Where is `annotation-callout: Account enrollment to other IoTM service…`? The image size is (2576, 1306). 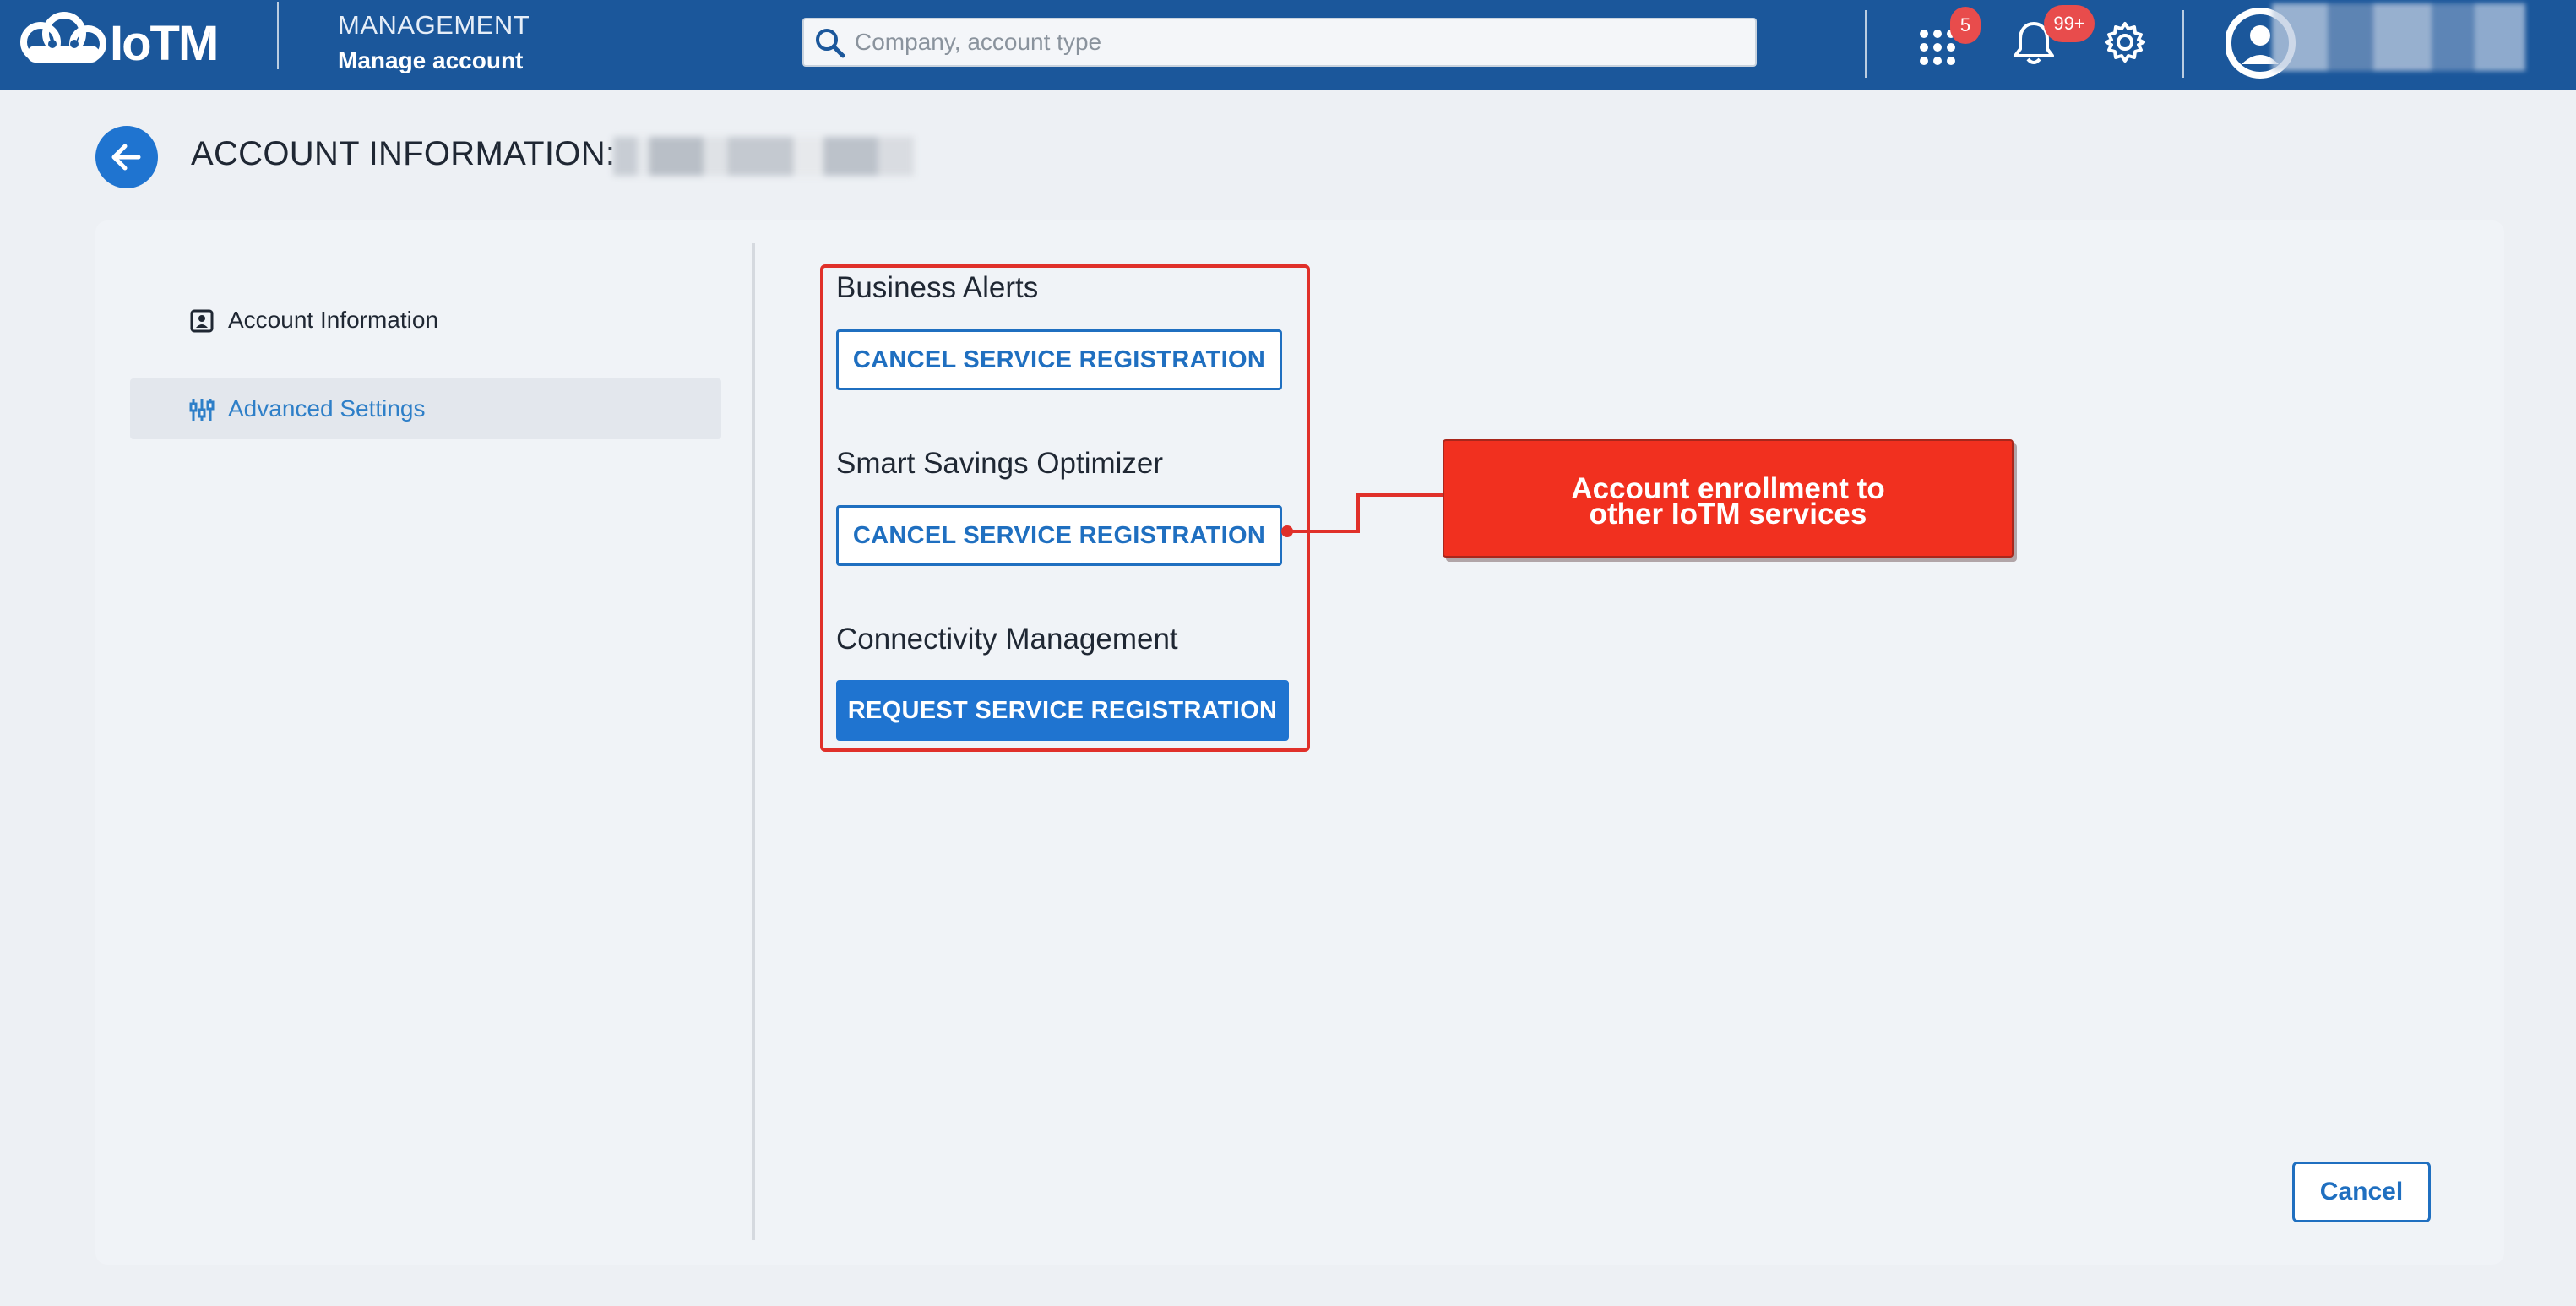
annotation-callout: Account enrollment to other IoTM service… is located at coordinates (1728, 499).